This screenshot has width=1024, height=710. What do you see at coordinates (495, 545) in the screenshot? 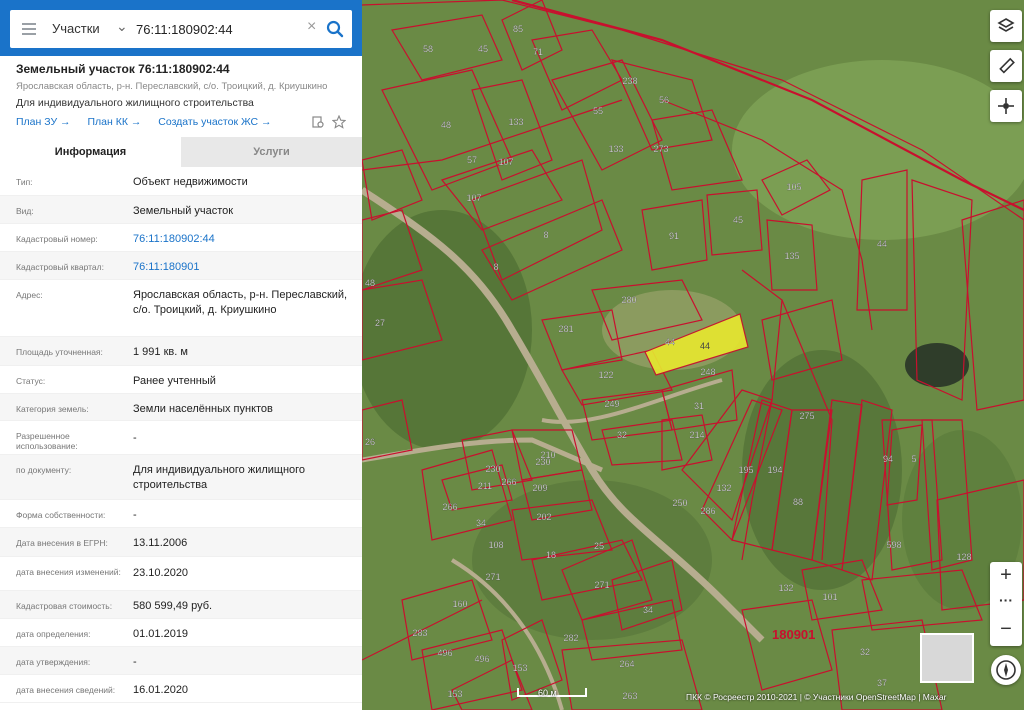
I see `parcel-number-label: 108` at bounding box center [495, 545].